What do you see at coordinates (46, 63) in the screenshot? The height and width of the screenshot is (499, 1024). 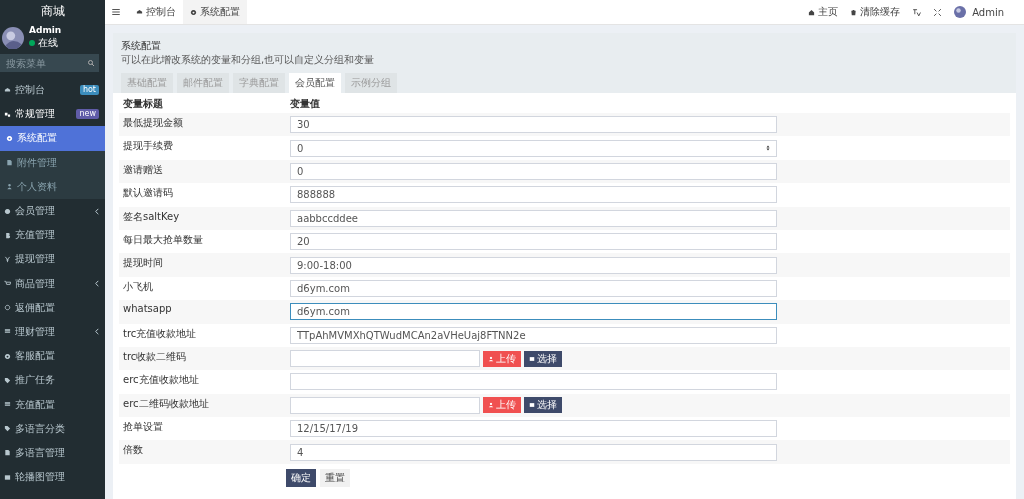 I see `search-input: 搜索菜单` at bounding box center [46, 63].